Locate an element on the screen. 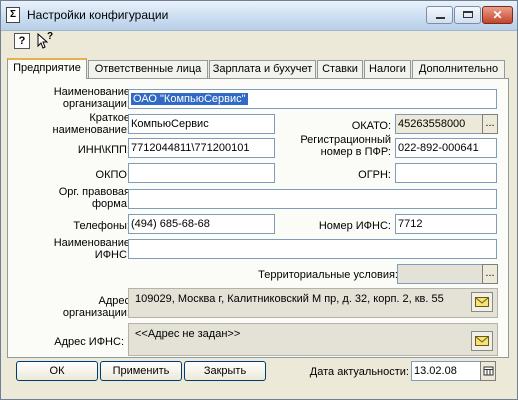  app-icon: Σ is located at coordinates (13, 15).